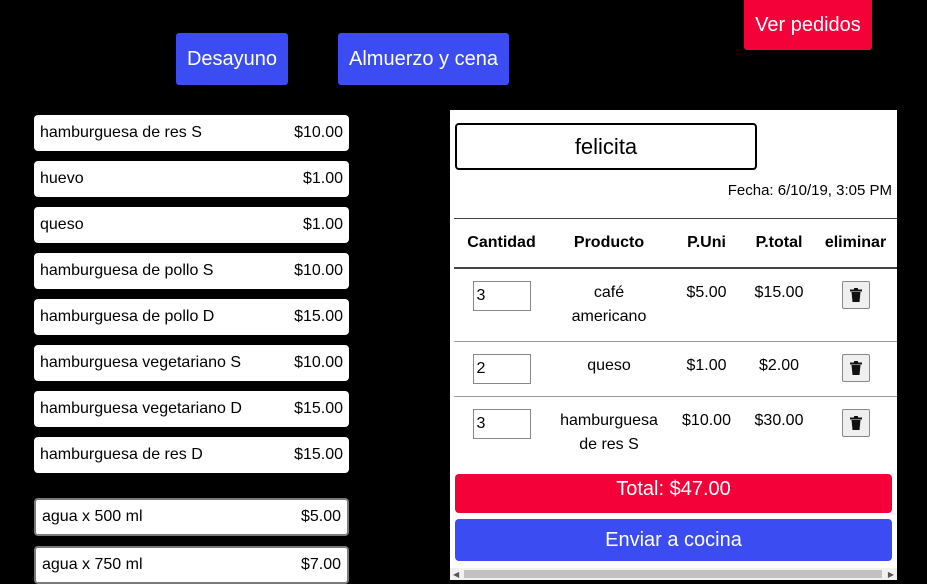 Image resolution: width=927 pixels, height=584 pixels. I want to click on menu-item: queso $1.00, so click(191, 225).